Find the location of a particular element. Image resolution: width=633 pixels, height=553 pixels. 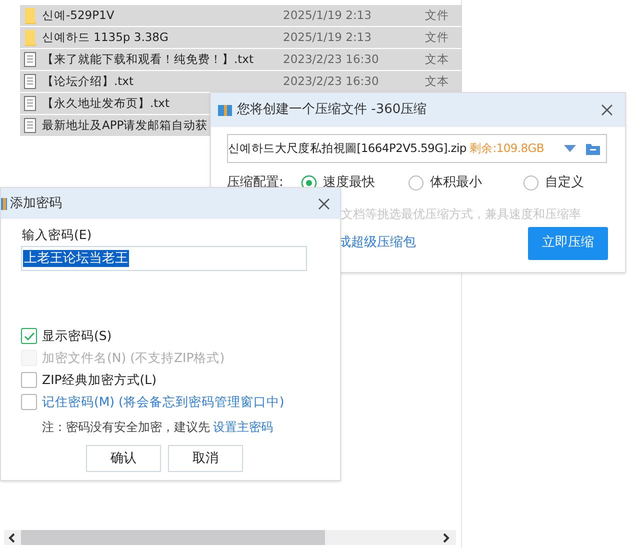

file-name: 最新地址及APP请发邮箱自动获 is located at coordinates (125, 125).